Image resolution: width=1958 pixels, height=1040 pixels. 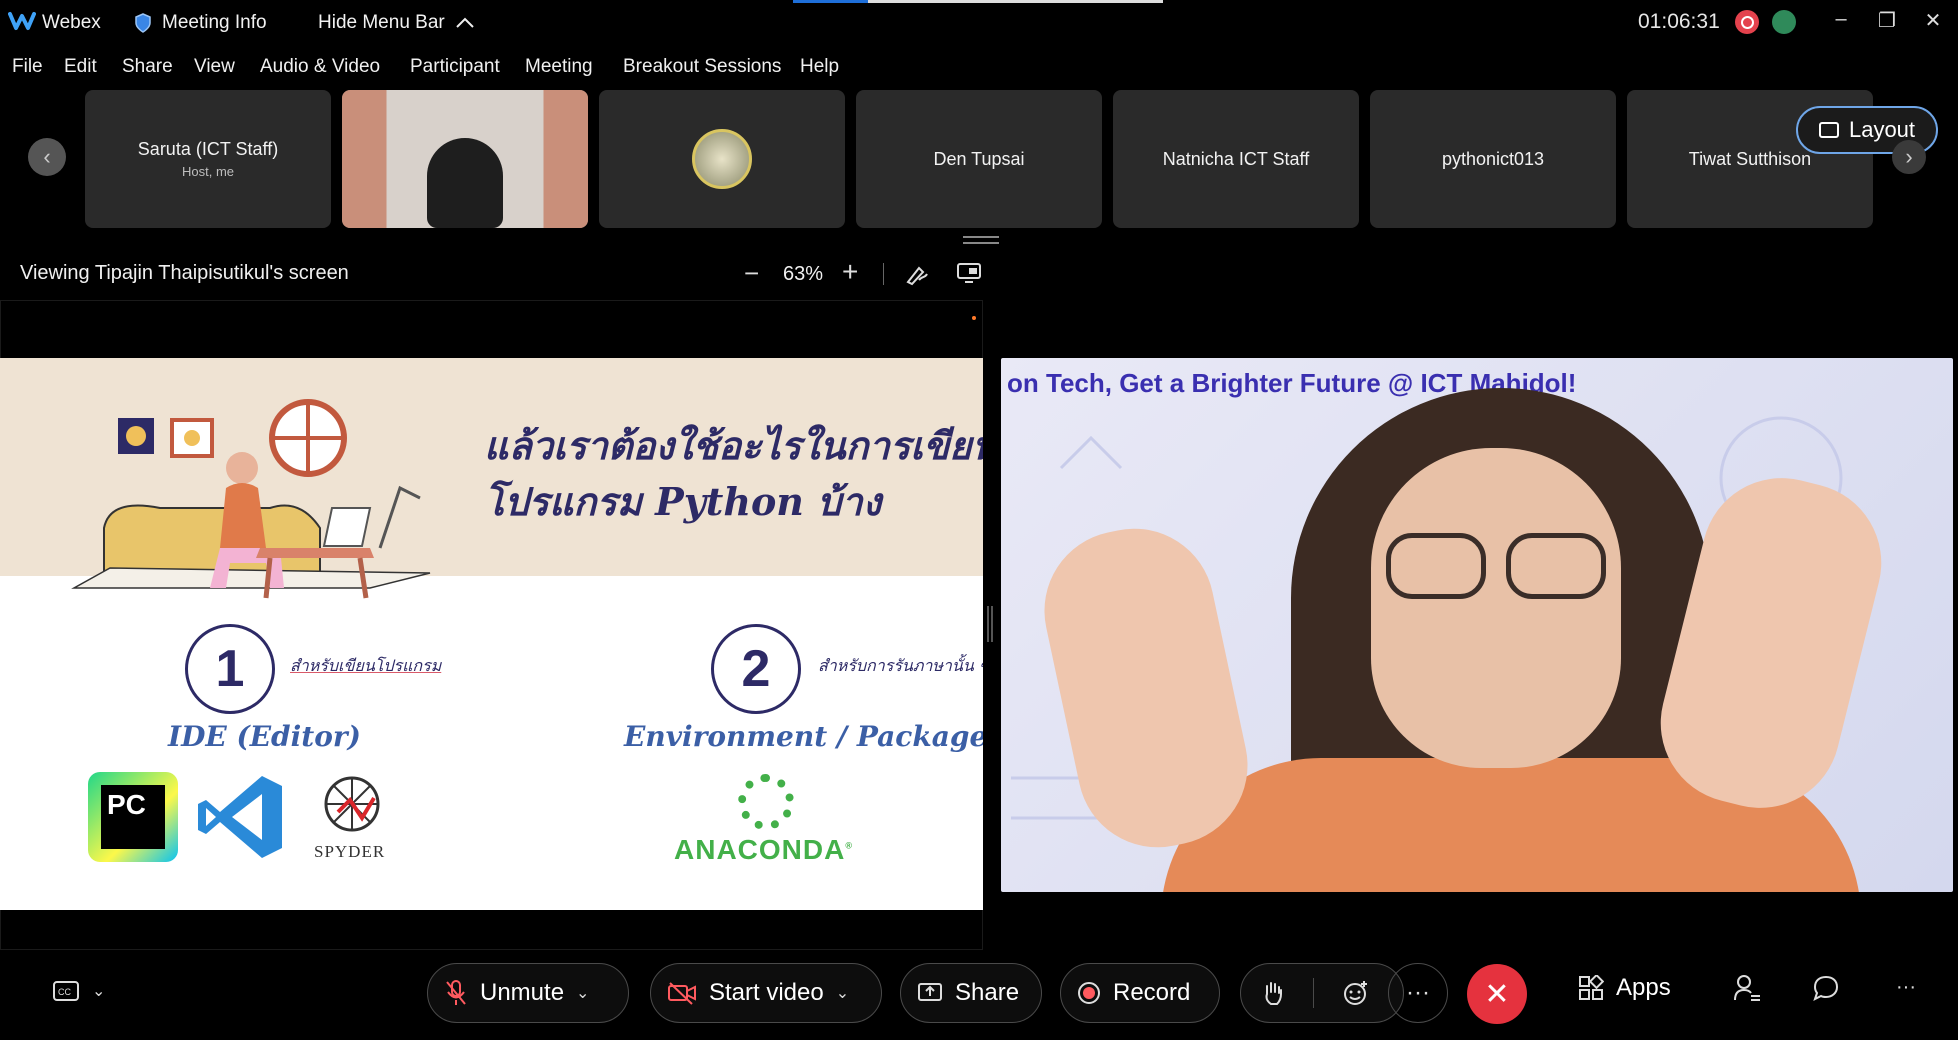 What do you see at coordinates (22, 21) in the screenshot?
I see `webex-logo-icon` at bounding box center [22, 21].